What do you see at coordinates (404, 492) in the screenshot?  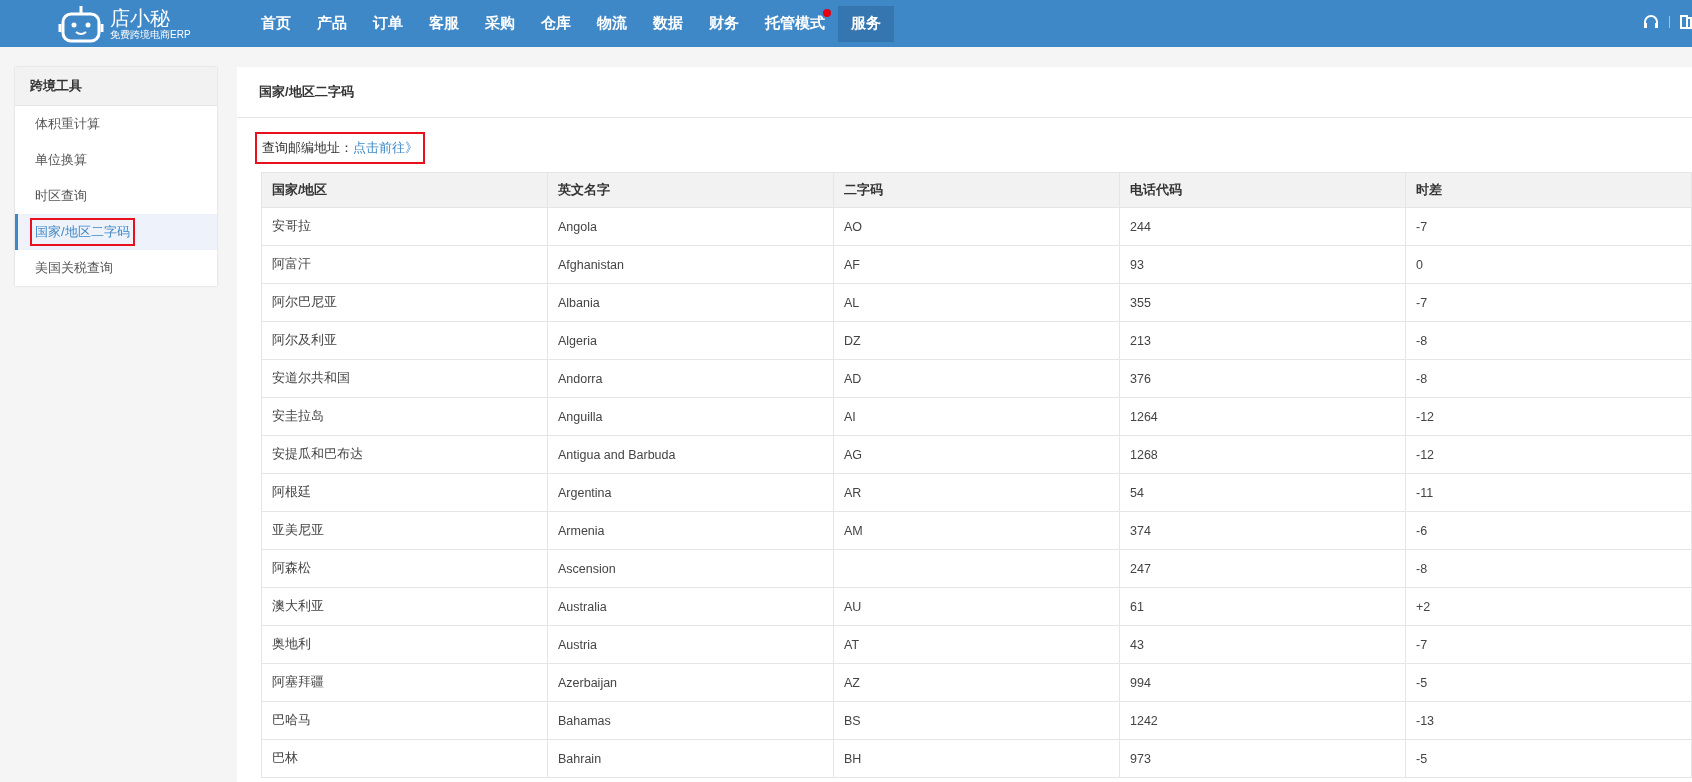 I see `table-cell: 阿根廷` at bounding box center [404, 492].